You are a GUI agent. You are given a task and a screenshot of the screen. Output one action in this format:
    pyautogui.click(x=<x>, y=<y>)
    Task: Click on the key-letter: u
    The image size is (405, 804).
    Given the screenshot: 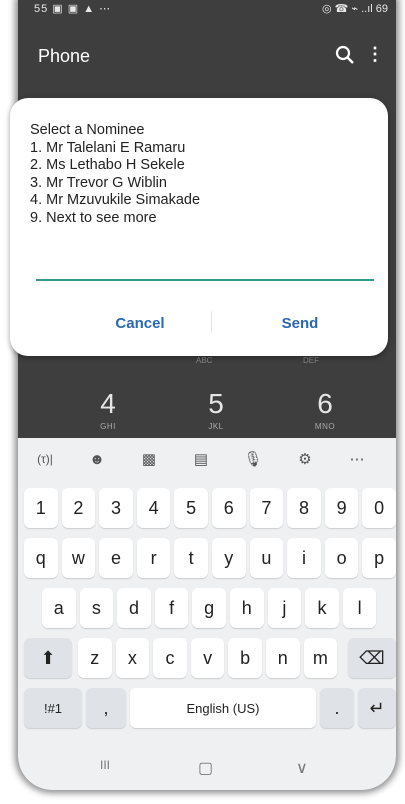 What is the action you would take?
    pyautogui.click(x=266, y=558)
    